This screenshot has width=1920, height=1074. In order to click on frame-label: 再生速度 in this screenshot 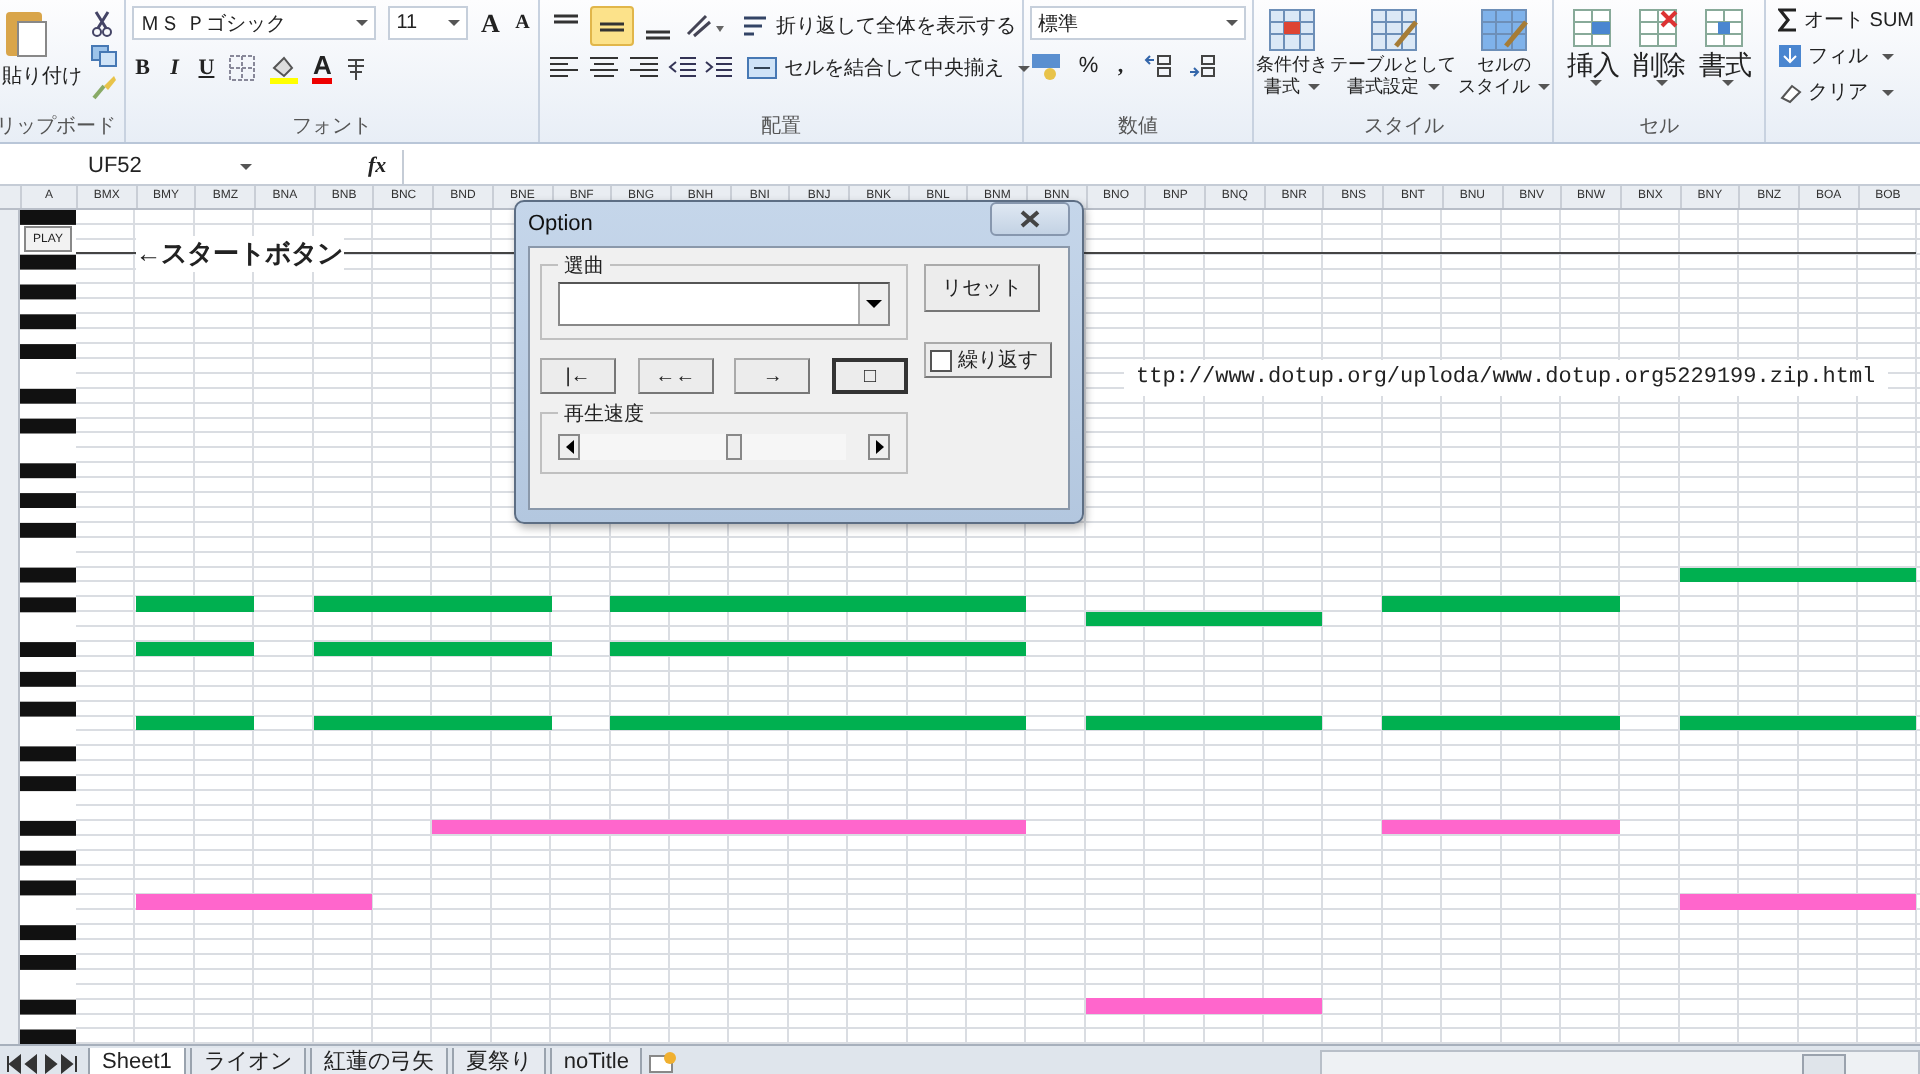, I will do `click(604, 414)`.